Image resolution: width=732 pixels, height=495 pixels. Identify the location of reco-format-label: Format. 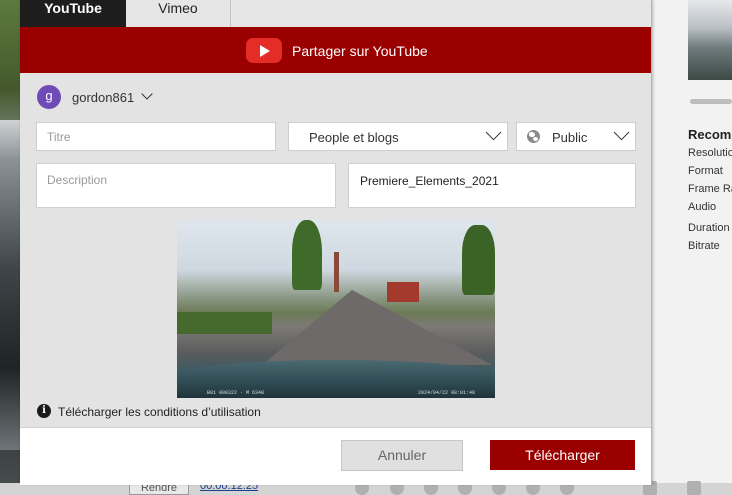
(705, 171).